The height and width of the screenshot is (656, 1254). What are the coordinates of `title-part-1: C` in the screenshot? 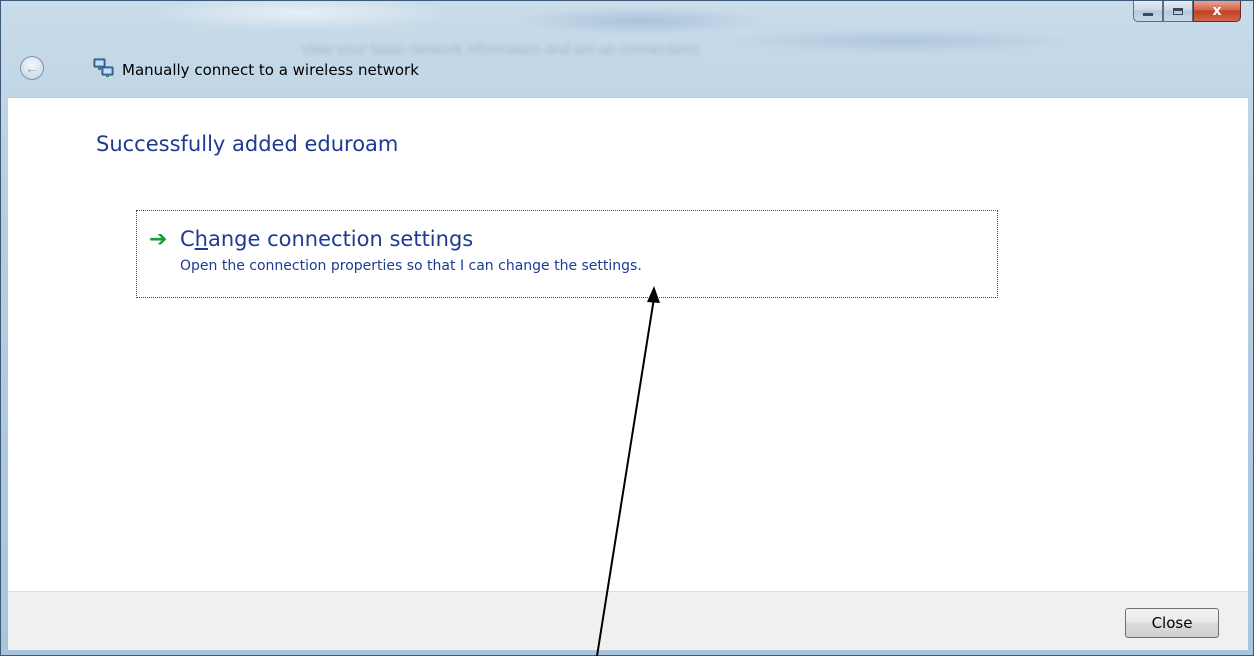 It's located at (187, 239).